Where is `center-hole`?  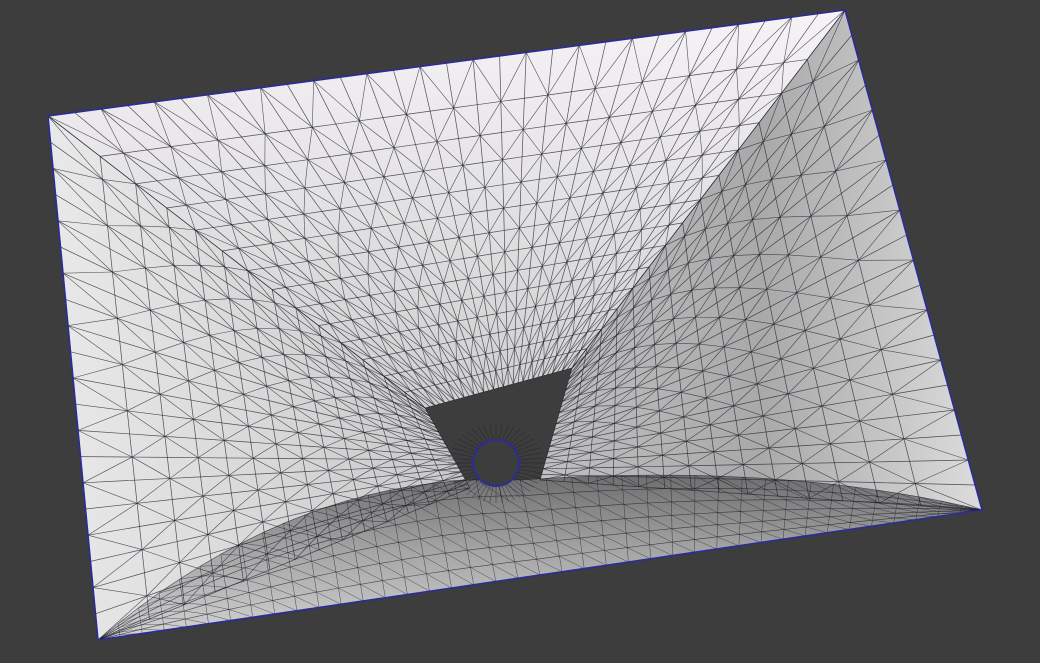
center-hole is located at coordinates (496, 463).